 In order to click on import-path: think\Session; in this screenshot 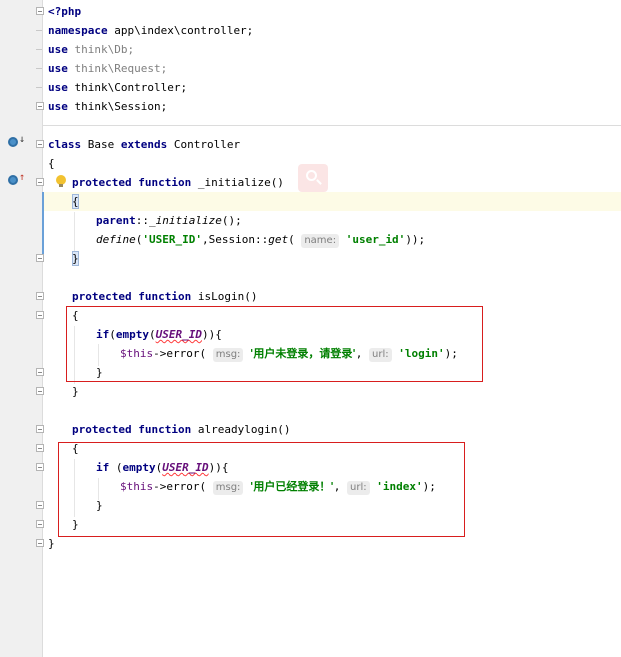, I will do `click(117, 106)`.